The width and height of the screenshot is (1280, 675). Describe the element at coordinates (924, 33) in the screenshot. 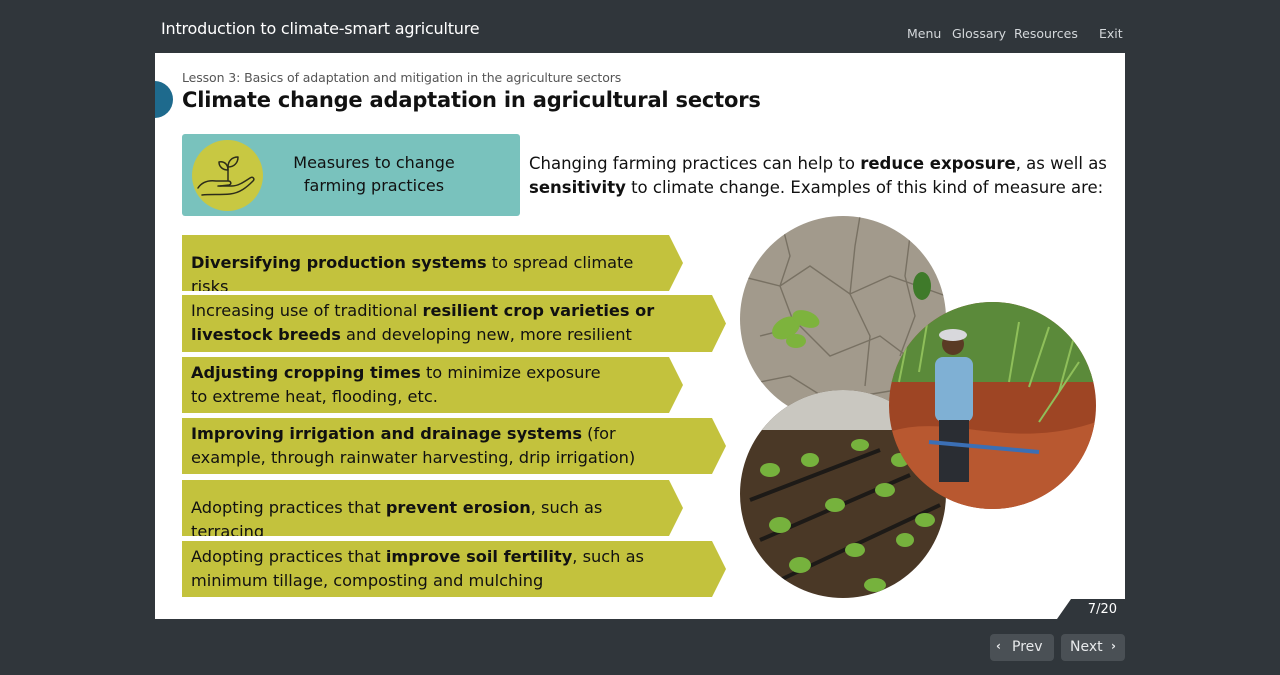

I see `menu-link: Menu` at that location.